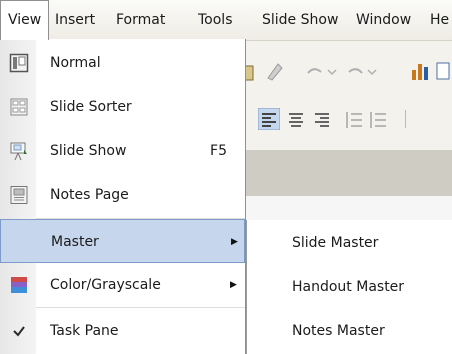 Image resolution: width=452 pixels, height=354 pixels. I want to click on submenu-item-handout-master: Handout Master, so click(349, 287).